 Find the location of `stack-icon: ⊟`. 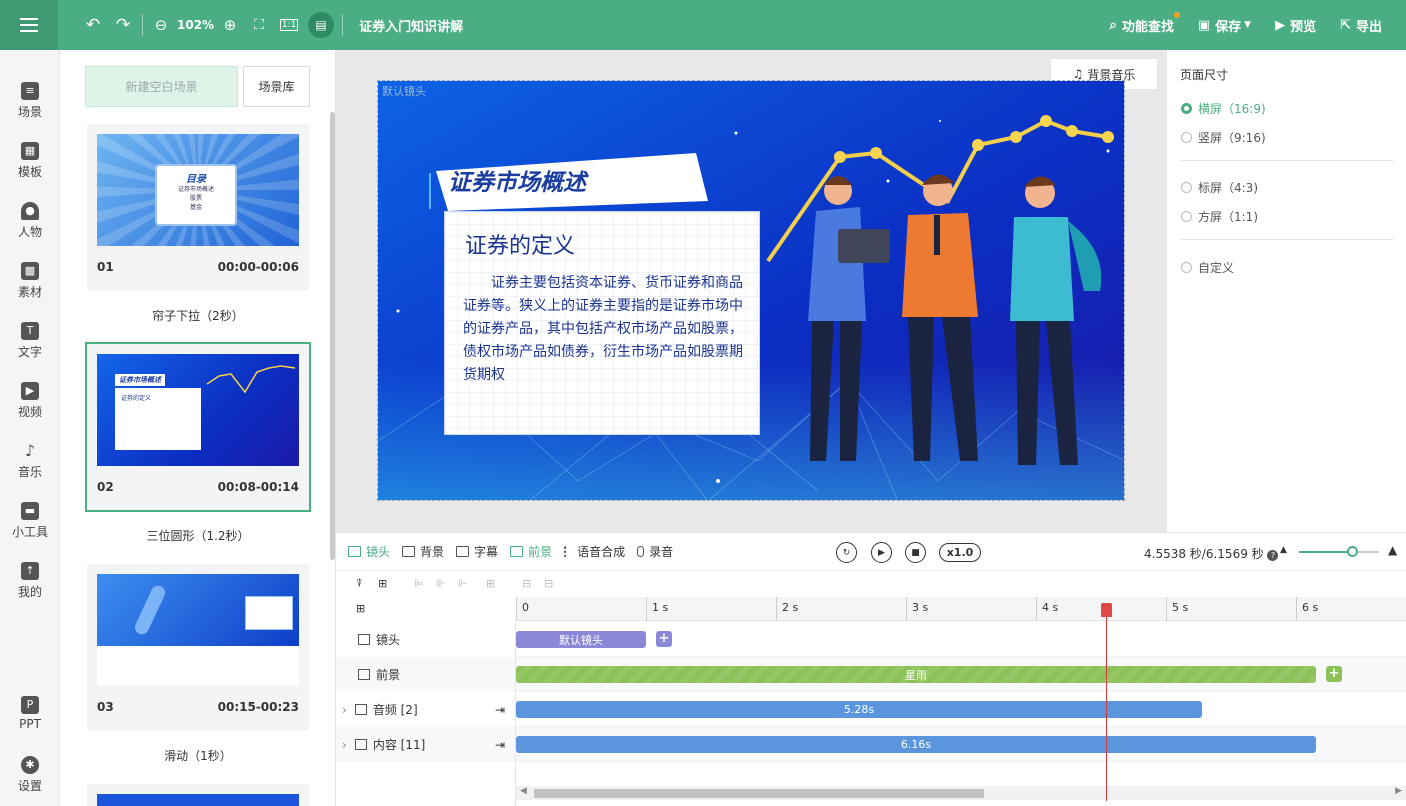

stack-icon: ⊟ is located at coordinates (526, 583).